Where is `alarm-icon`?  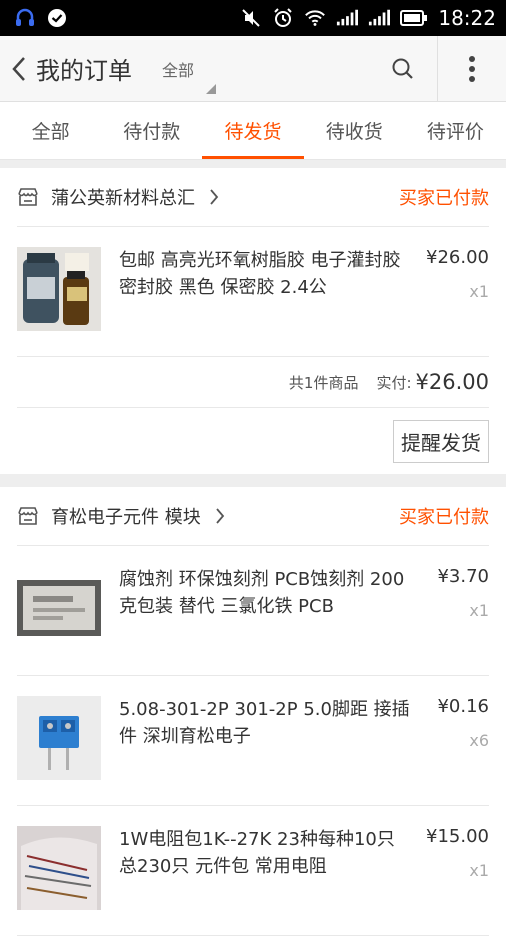 alarm-icon is located at coordinates (283, 18).